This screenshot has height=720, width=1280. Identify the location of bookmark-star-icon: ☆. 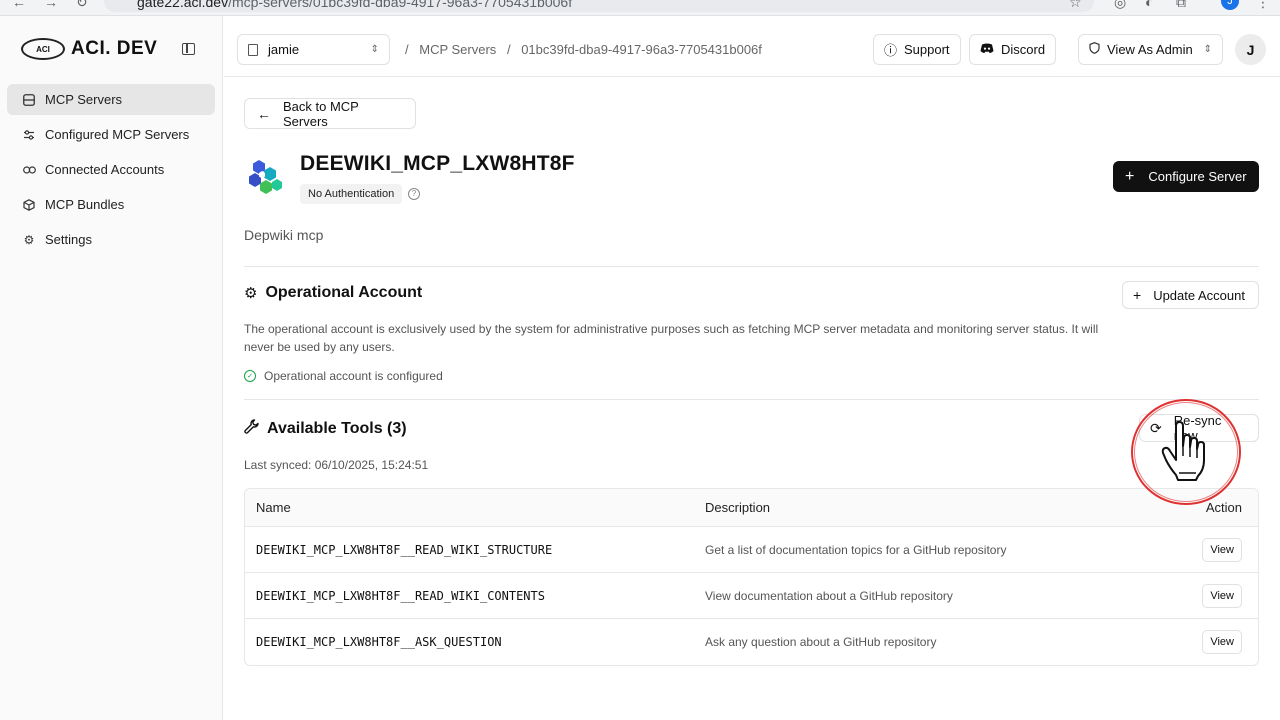
(1075, 5).